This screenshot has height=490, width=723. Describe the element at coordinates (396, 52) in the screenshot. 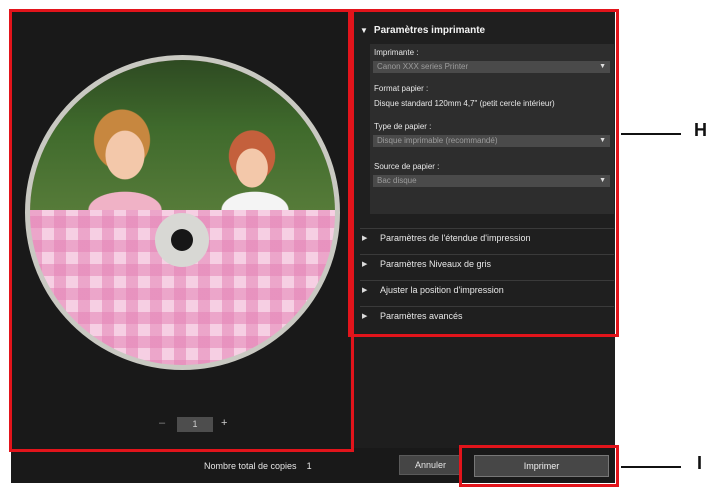

I see `printer-label: Imprimante :` at that location.